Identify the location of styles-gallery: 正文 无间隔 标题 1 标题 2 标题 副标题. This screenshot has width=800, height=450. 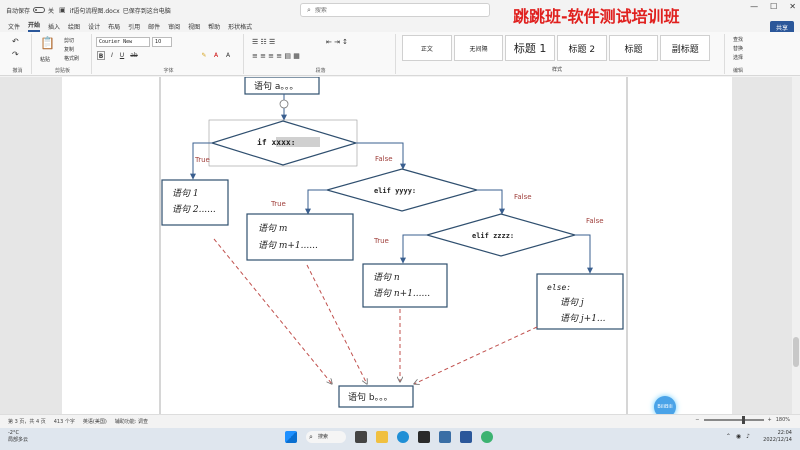
(557, 48).